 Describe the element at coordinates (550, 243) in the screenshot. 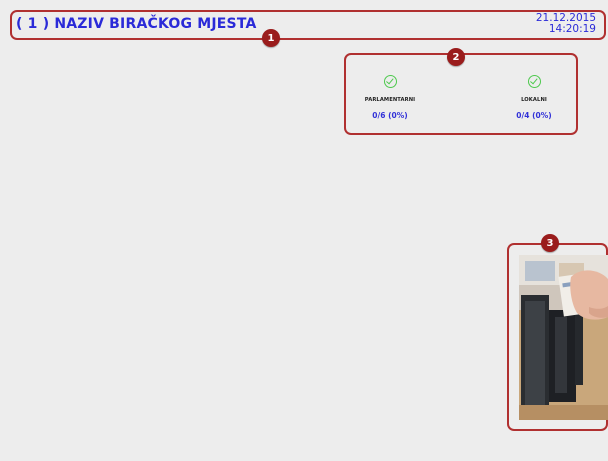

I see `marker-3: 3` at that location.